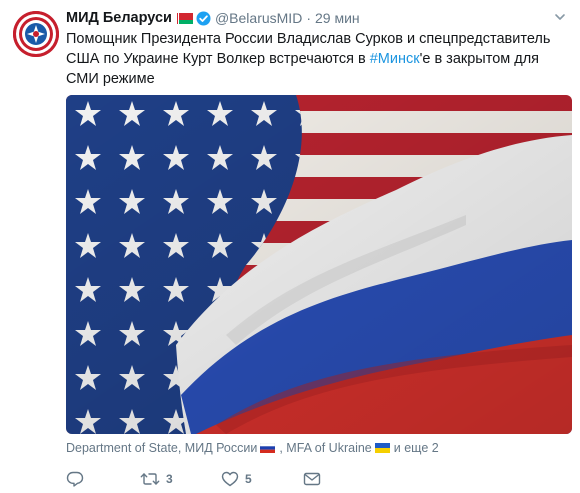 The height and width of the screenshot is (493, 580). Describe the element at coordinates (262, 479) in the screenshot. I see `like-button: 5` at that location.